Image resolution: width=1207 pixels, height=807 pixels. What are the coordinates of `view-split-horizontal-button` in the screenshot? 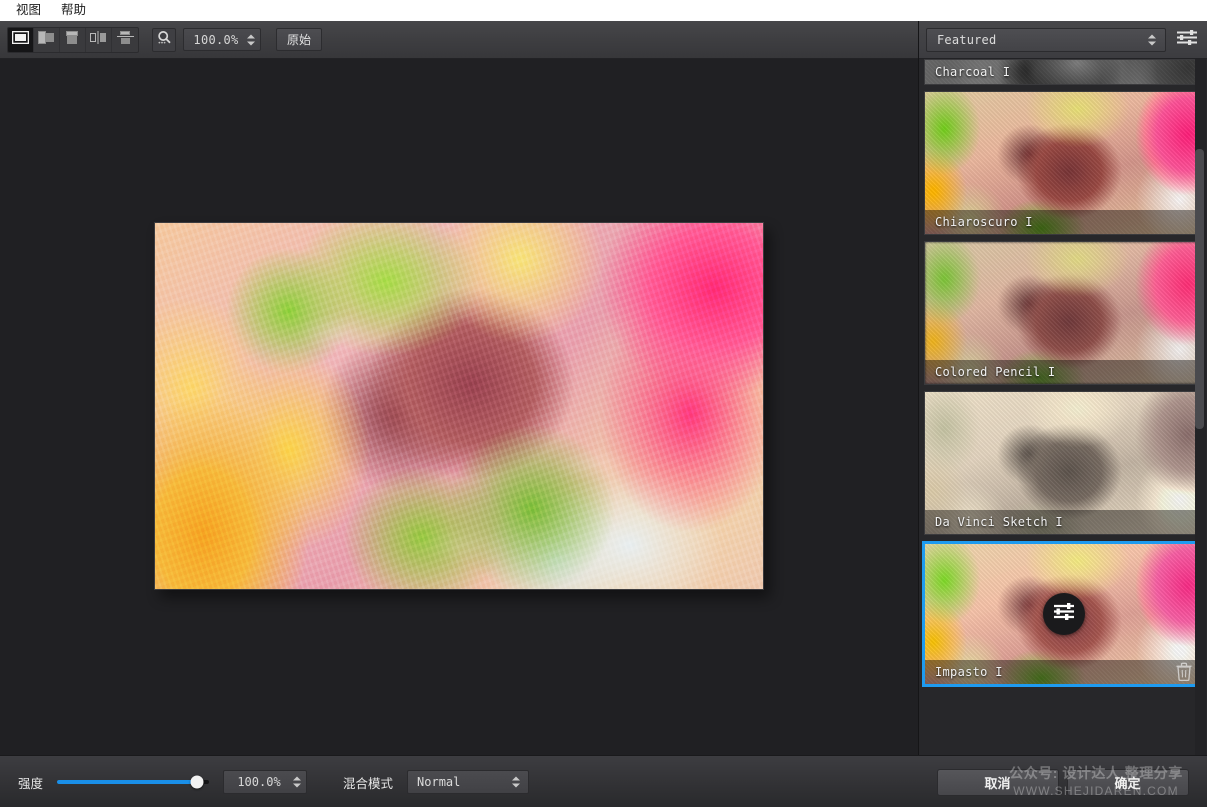 It's located at (73, 39).